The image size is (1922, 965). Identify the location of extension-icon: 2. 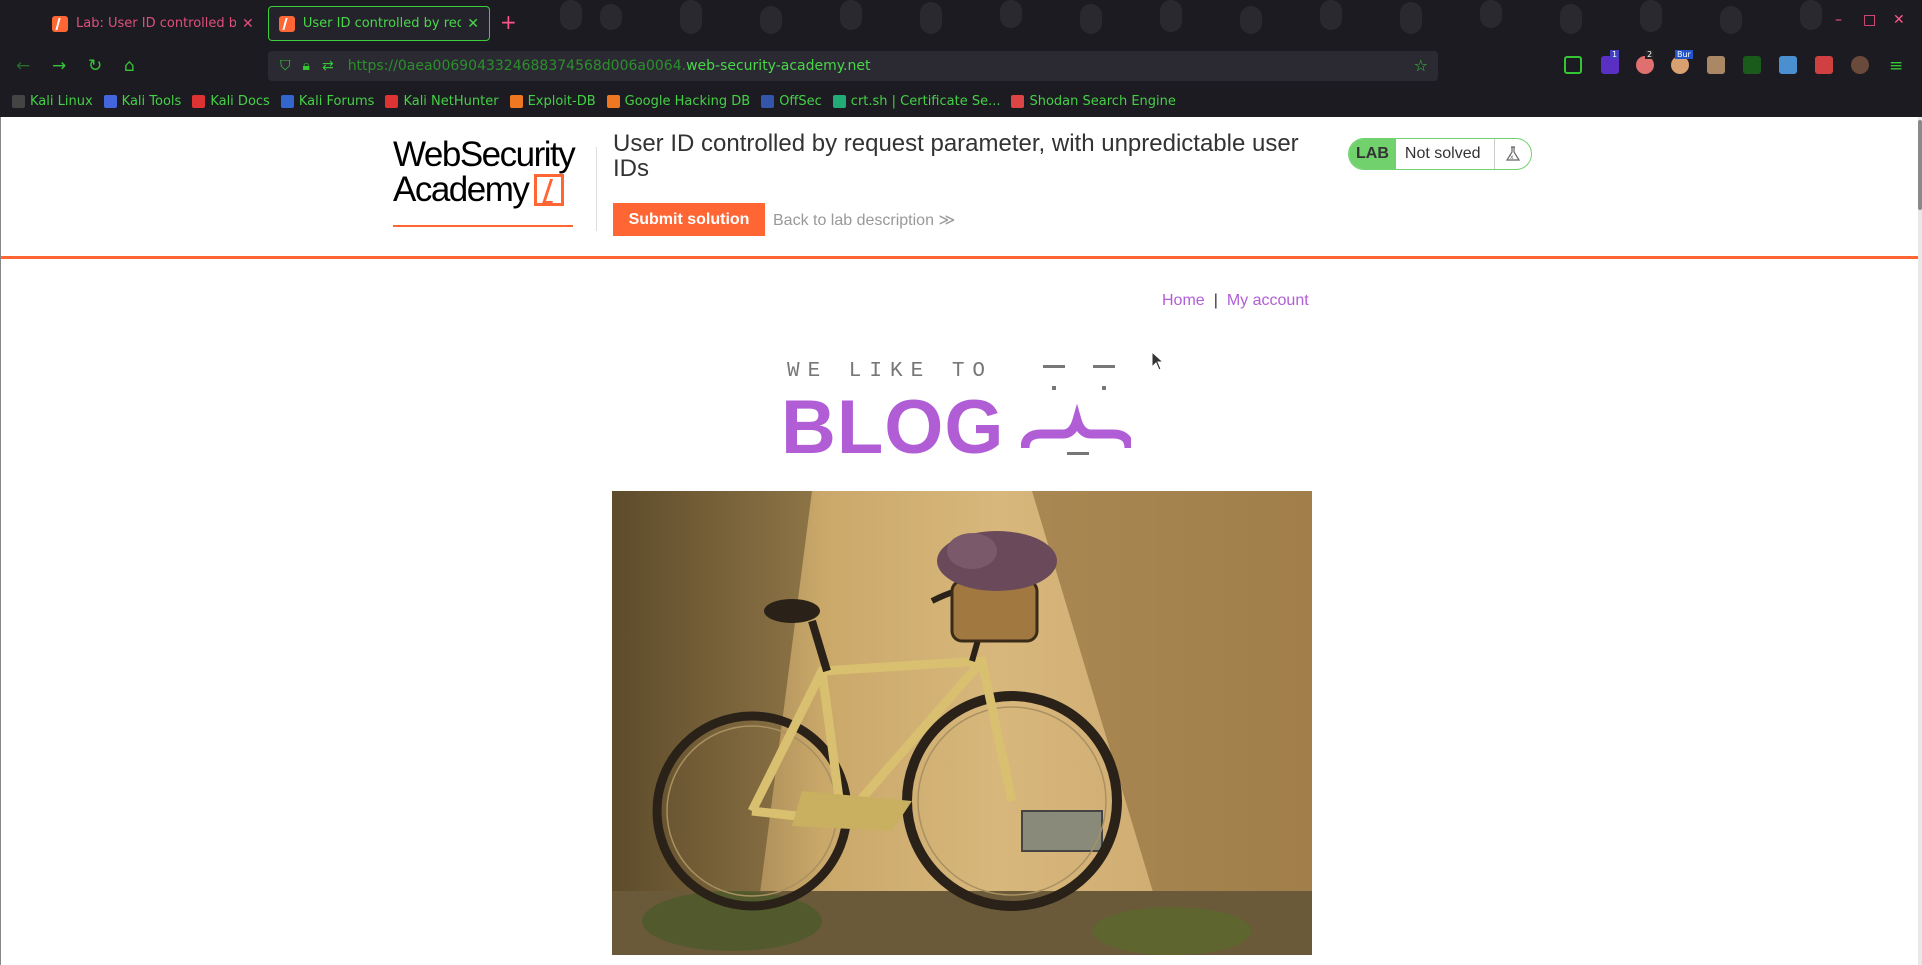
(1645, 62).